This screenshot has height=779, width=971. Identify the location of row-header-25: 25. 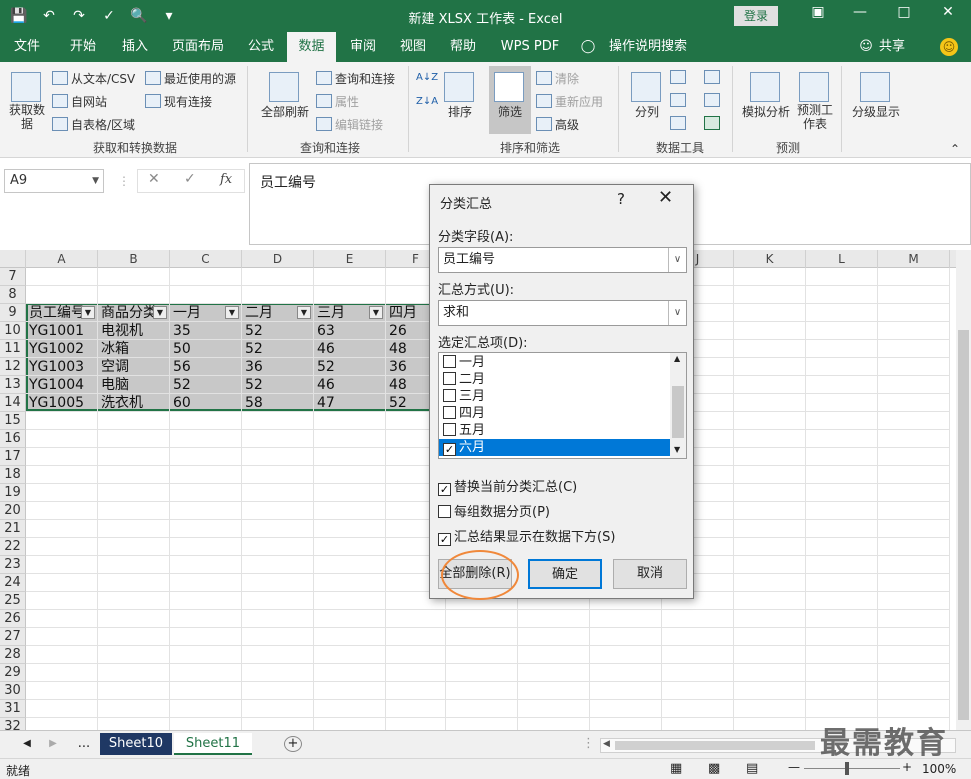
(13, 601).